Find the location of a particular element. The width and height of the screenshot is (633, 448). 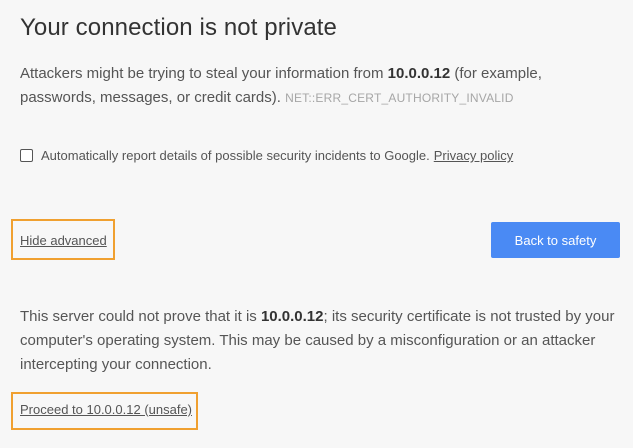

intro-host: 10.0.0.12 is located at coordinates (419, 73).